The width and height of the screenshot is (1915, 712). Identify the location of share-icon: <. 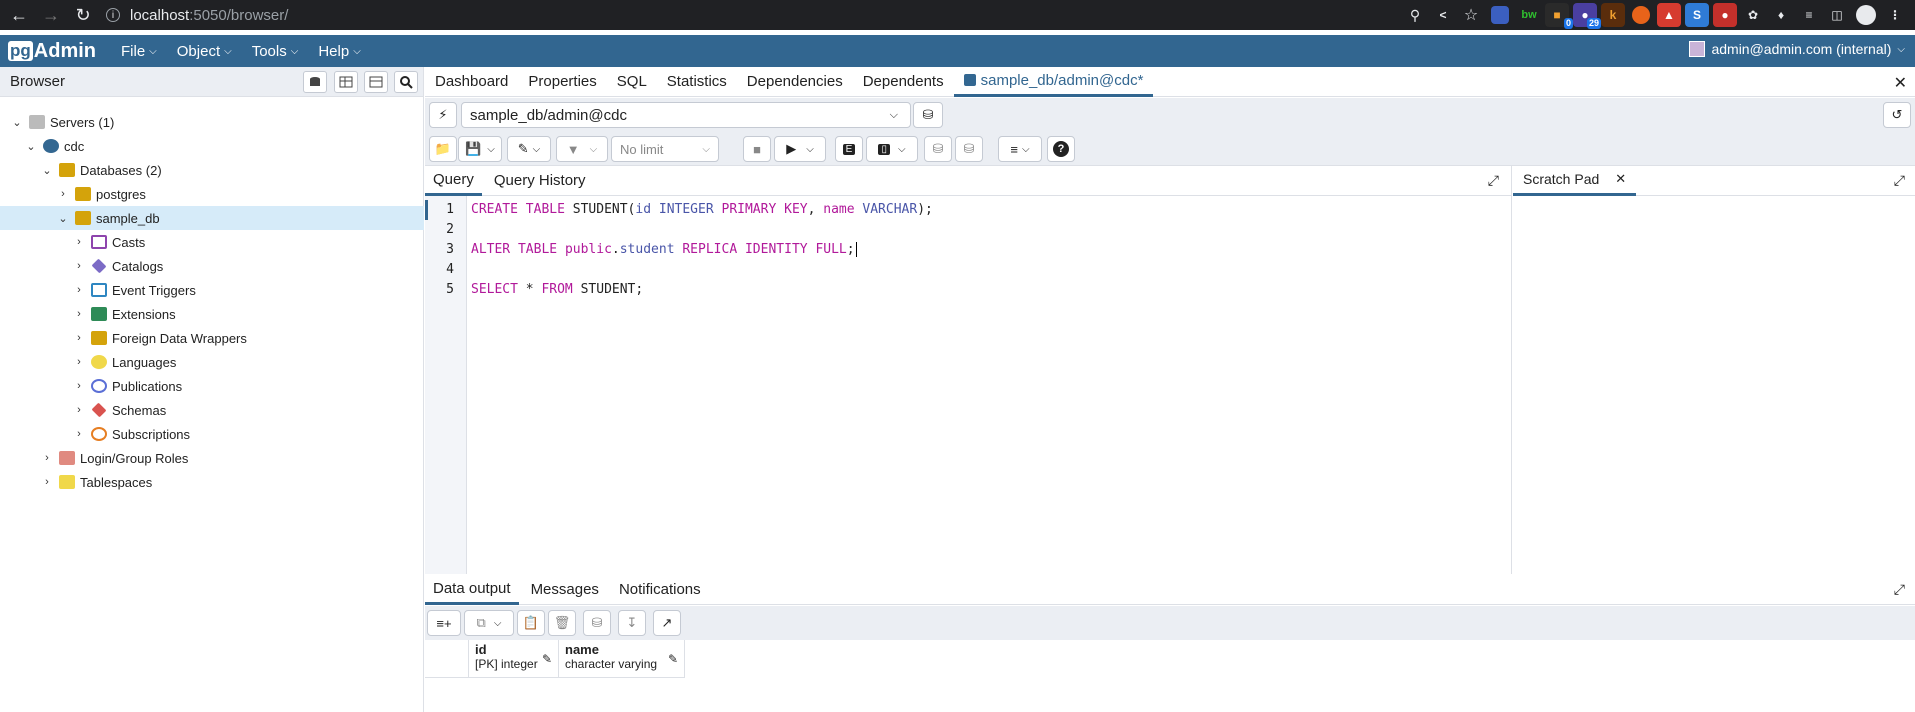
(1443, 15).